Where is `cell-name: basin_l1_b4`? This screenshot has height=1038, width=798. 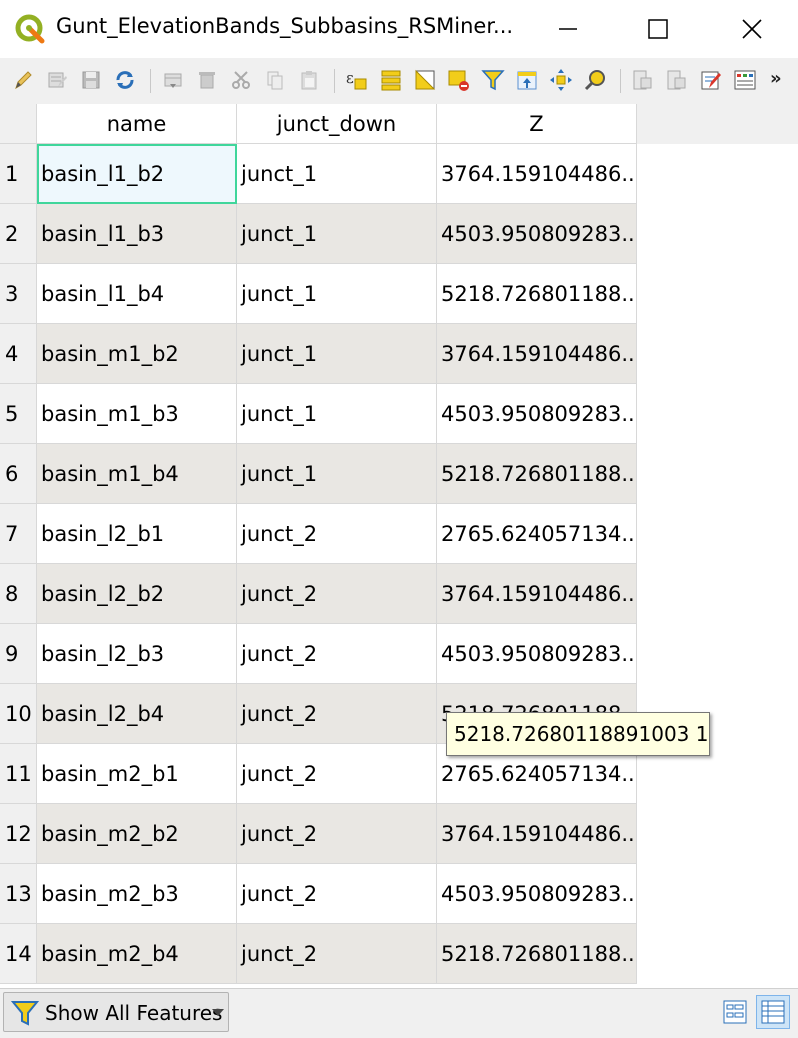 cell-name: basin_l1_b4 is located at coordinates (137, 294).